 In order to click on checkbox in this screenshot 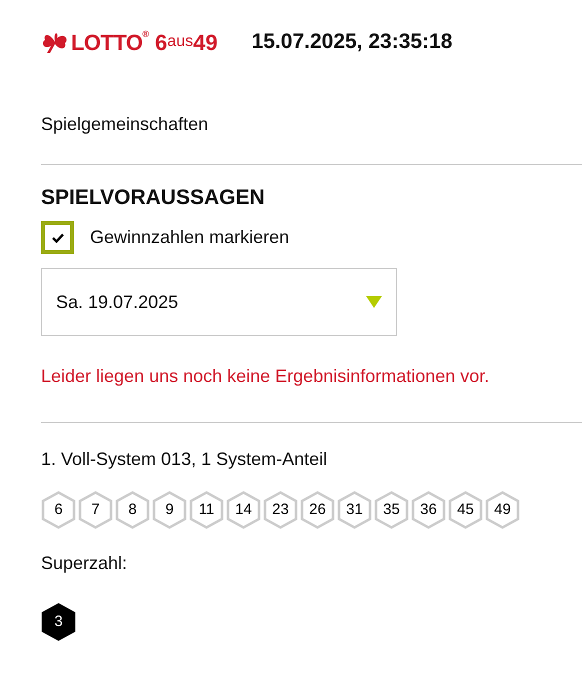, I will do `click(57, 237)`.